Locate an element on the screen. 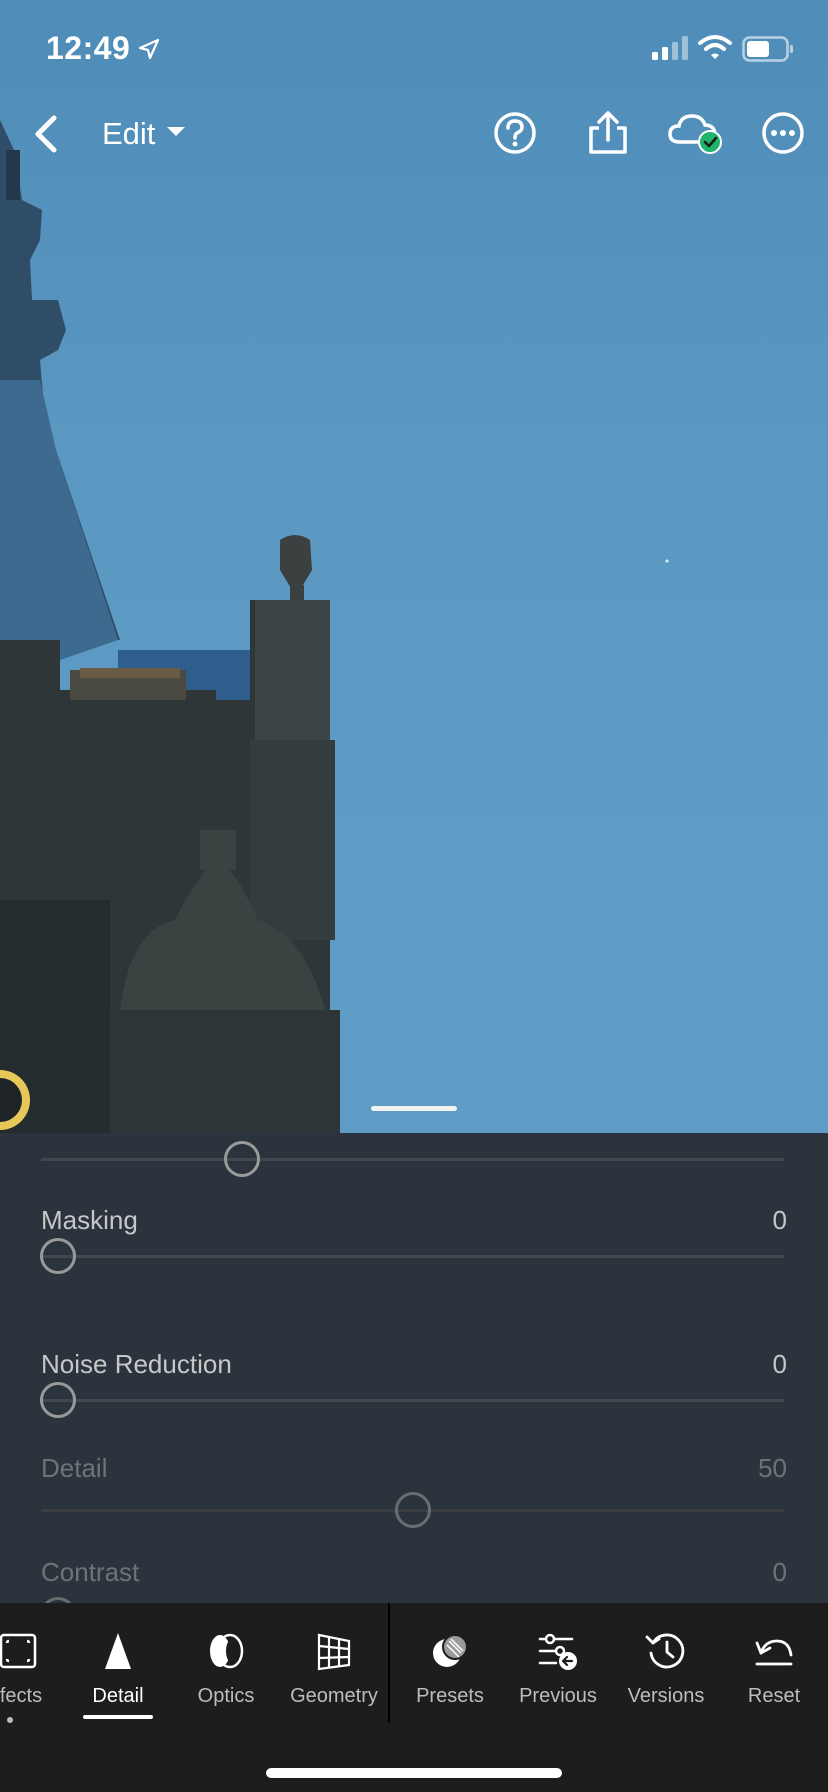 The image size is (828, 1792). location-arrow-icon is located at coordinates (149, 51).